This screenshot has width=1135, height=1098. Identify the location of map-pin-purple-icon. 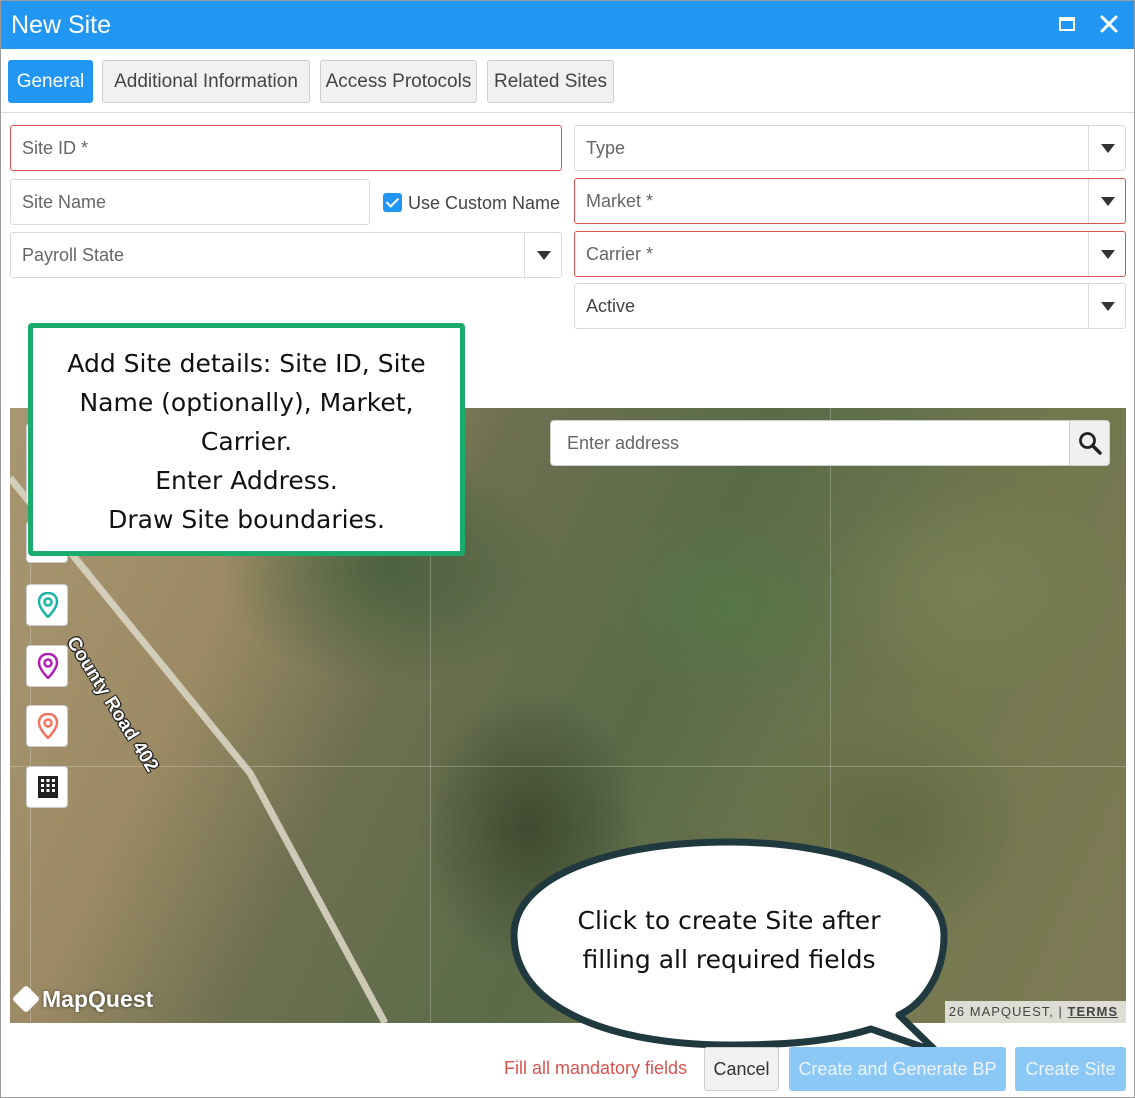
(48, 666).